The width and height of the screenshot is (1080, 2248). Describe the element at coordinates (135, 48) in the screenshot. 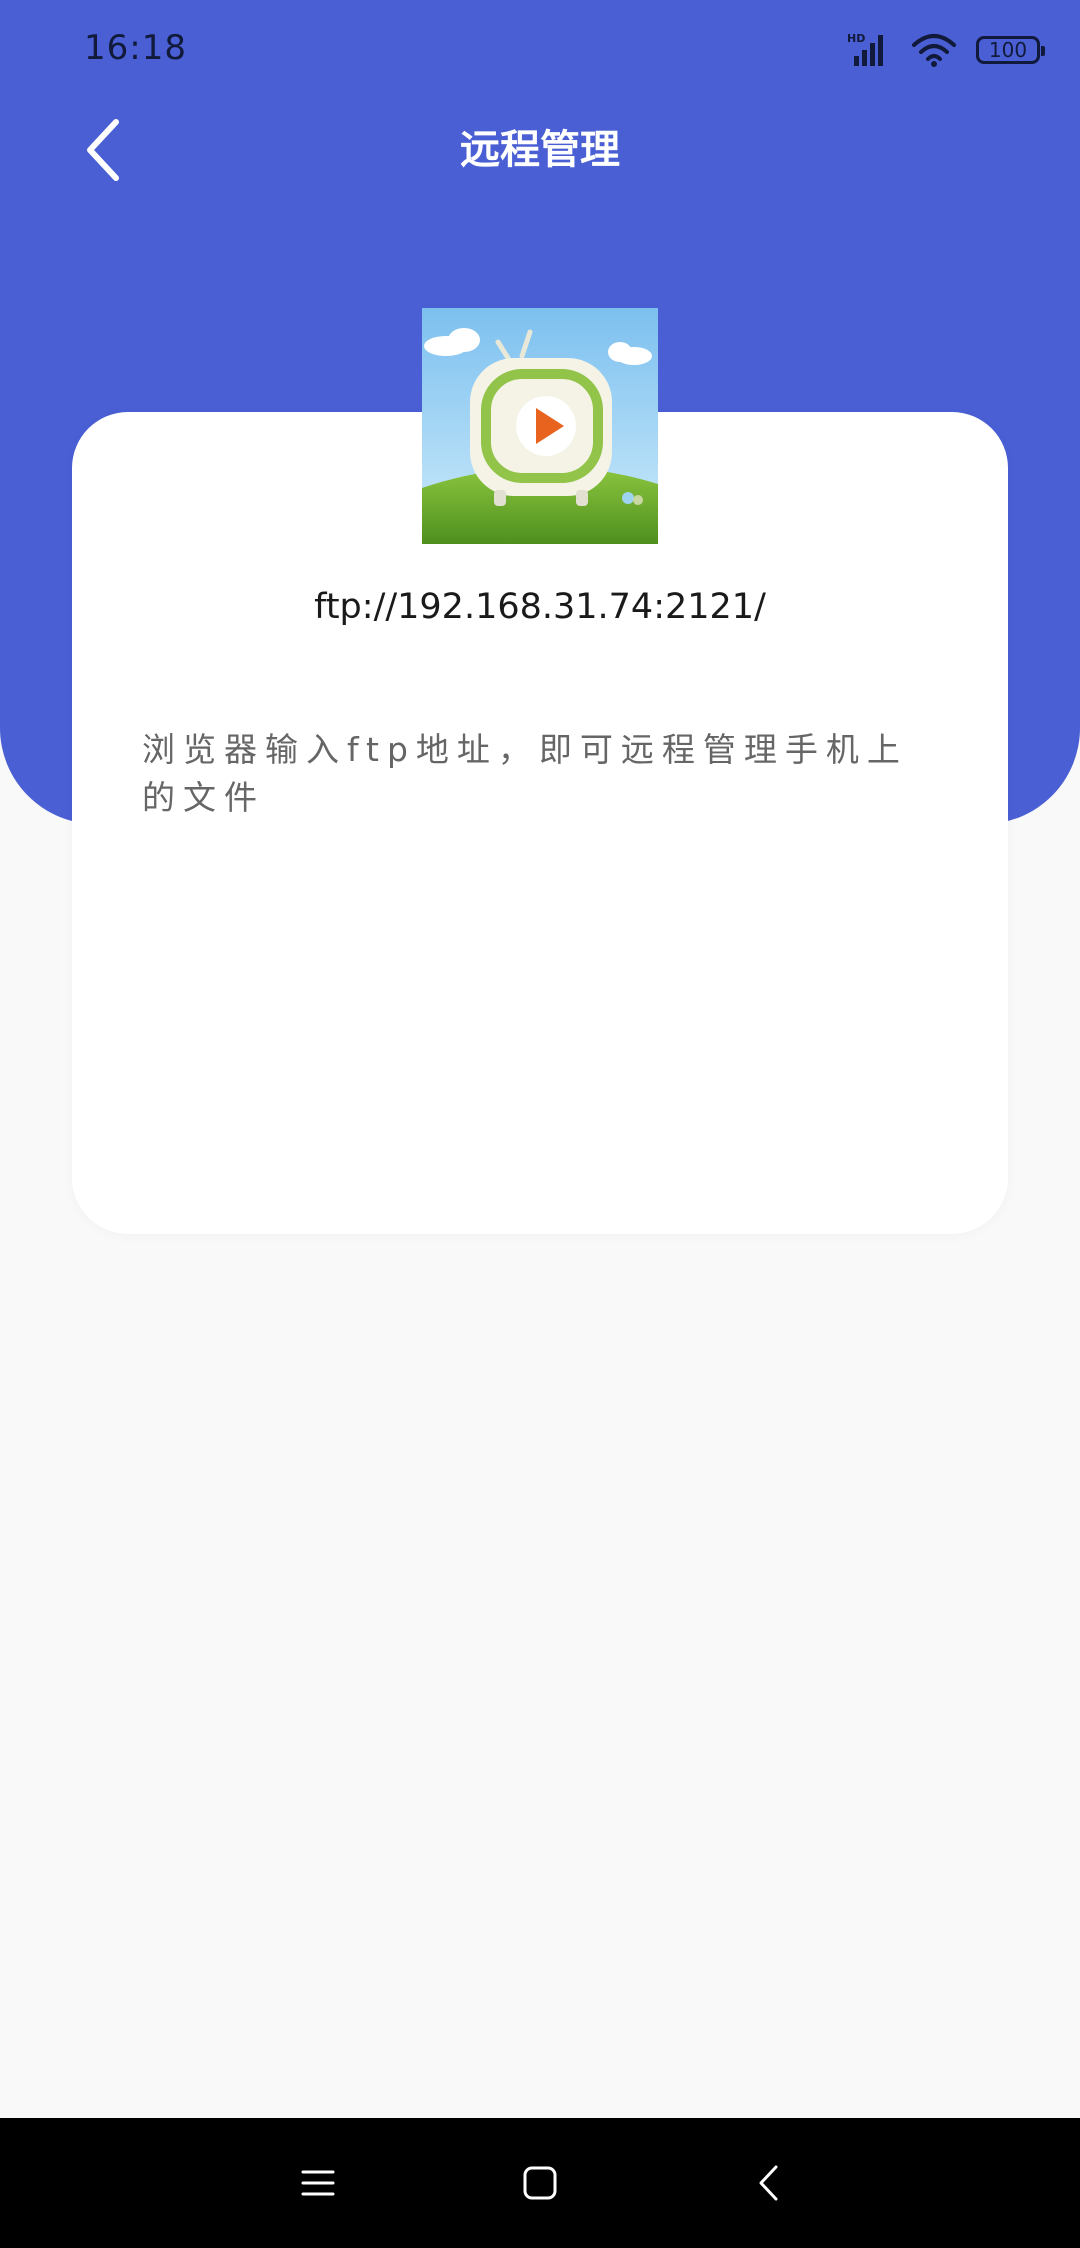

I see `status-time: 16:18` at that location.